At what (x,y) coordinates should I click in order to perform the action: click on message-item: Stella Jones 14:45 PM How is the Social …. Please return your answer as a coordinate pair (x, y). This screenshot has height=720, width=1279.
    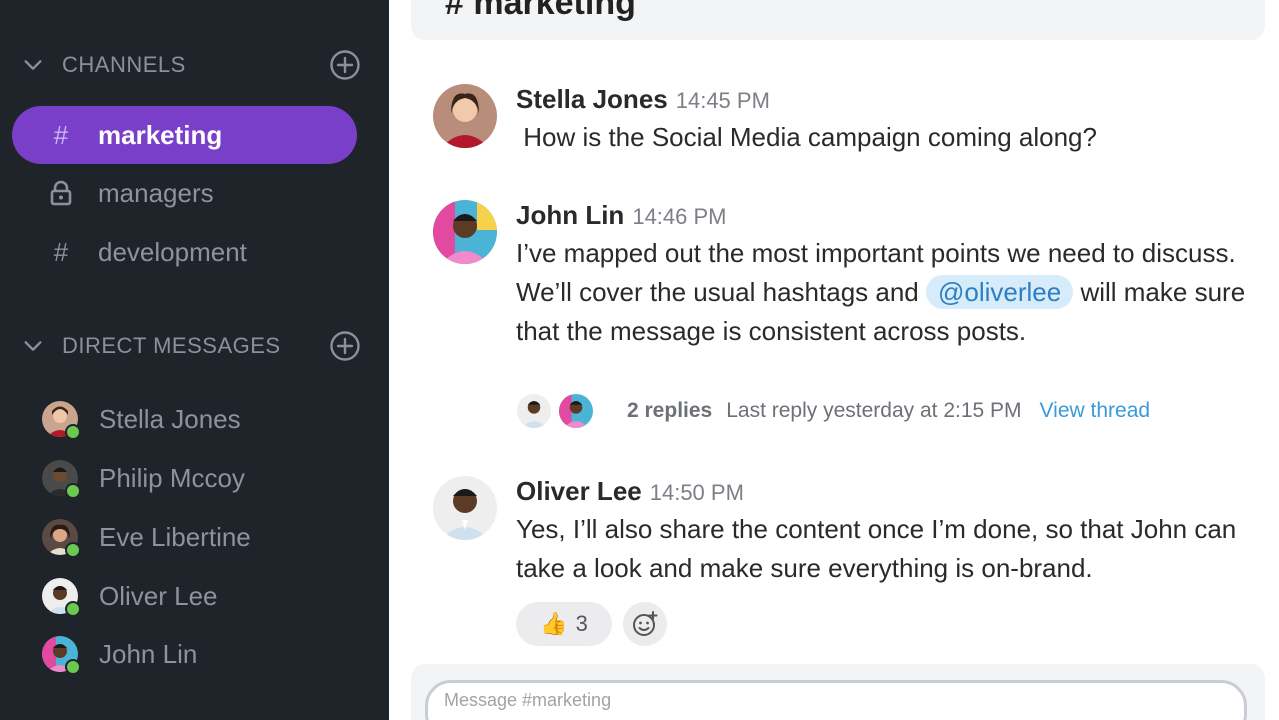
    Looking at the image, I should click on (846, 119).